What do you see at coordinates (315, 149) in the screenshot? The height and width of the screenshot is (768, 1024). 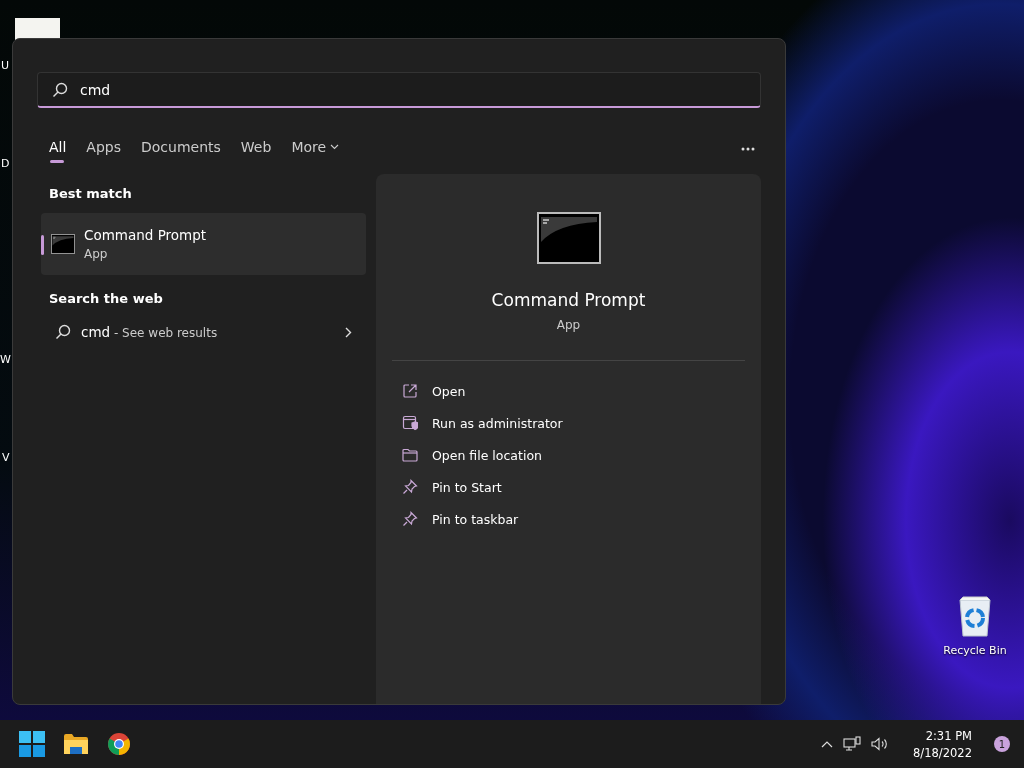 I see `filter-tab: More` at bounding box center [315, 149].